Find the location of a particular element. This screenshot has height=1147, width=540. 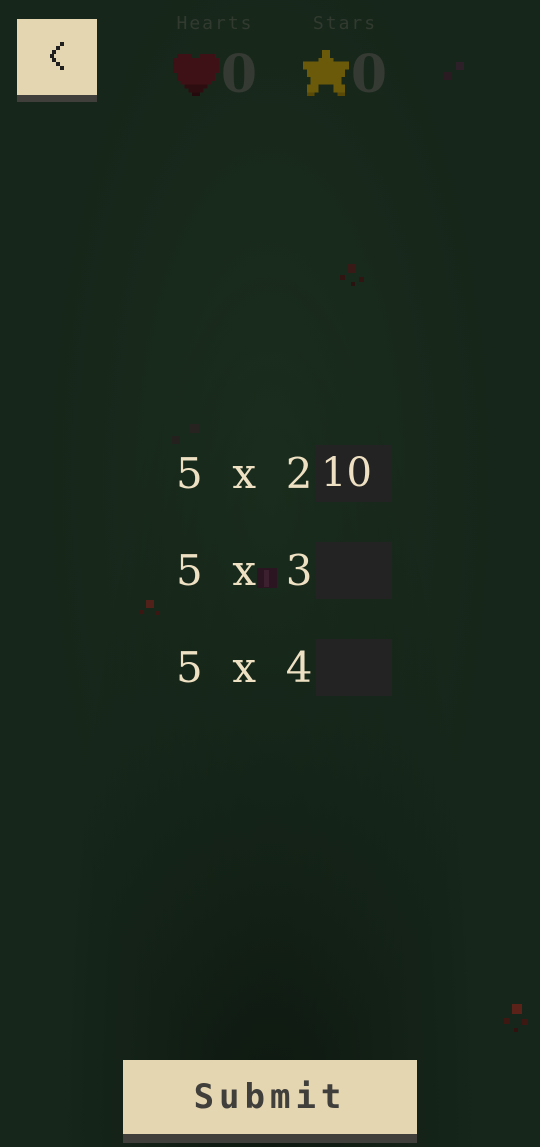

stars-label: Stars is located at coordinates (345, 23).